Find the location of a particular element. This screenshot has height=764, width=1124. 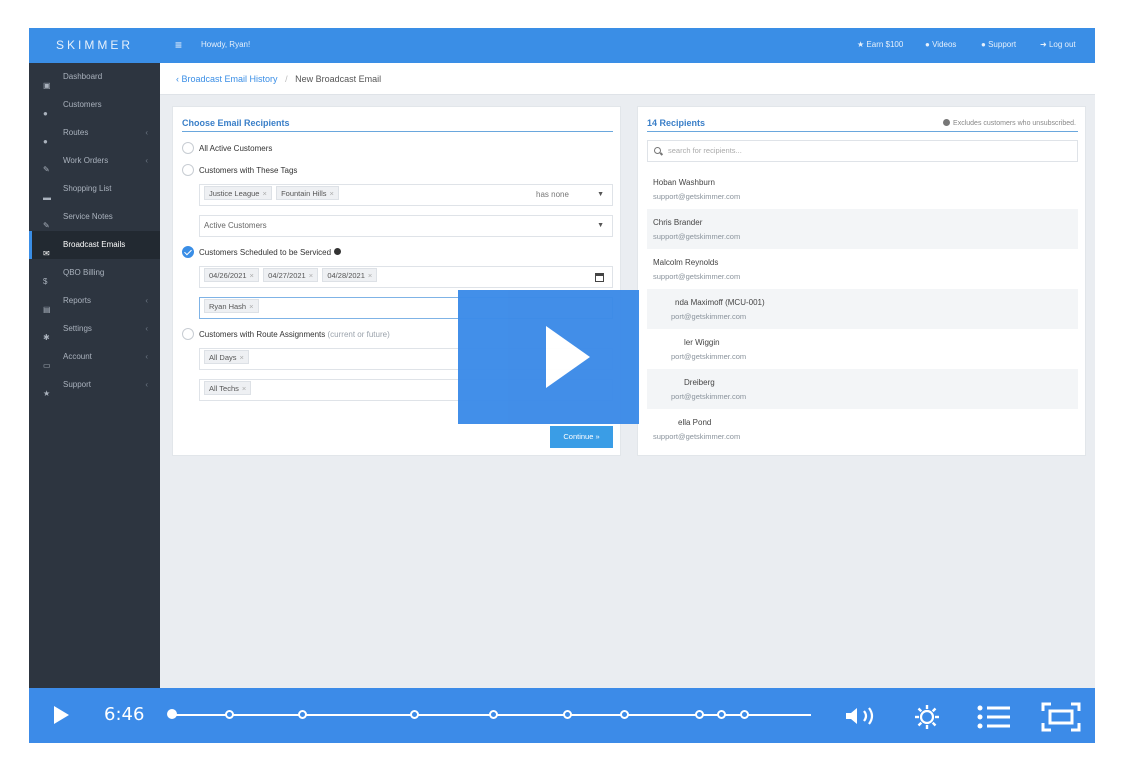

radio-scheduled is located at coordinates (188, 252).